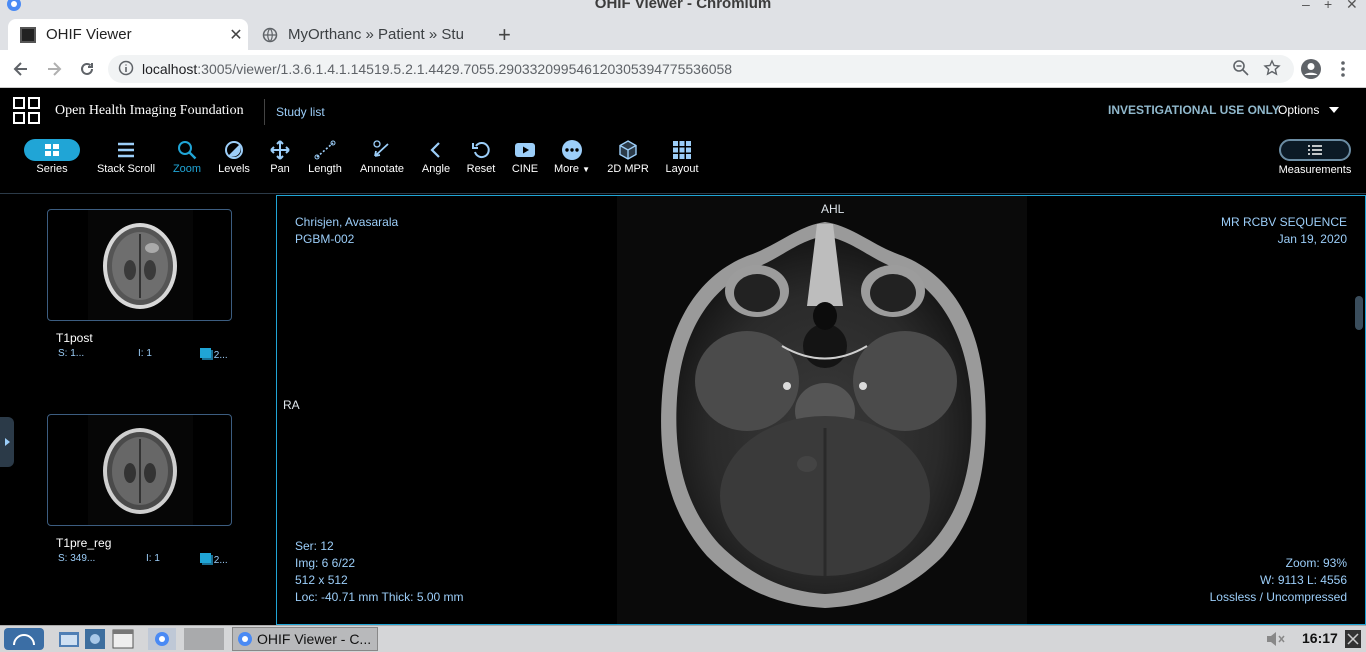 The height and width of the screenshot is (652, 1366). I want to click on url-host: localhost, so click(170, 69).